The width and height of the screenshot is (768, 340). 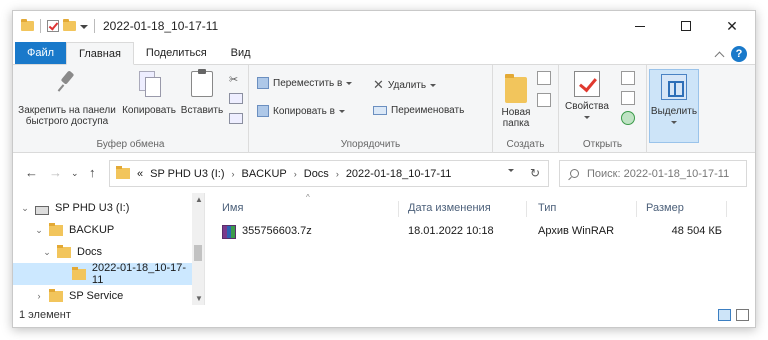 I want to click on breadcrumb-drive: SP PHD U3 (I:), so click(x=187, y=174).